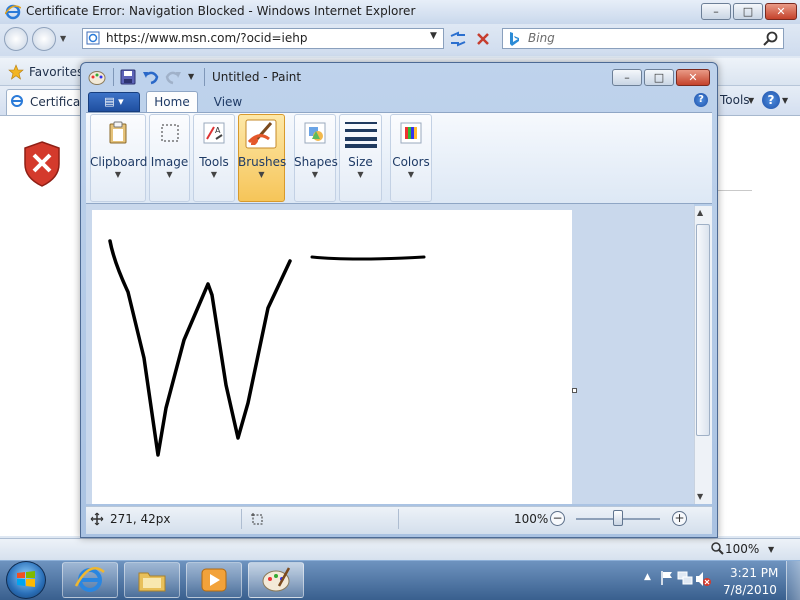 This screenshot has height=600, width=800. Describe the element at coordinates (618, 518) in the screenshot. I see `zoom-slider-thumb` at that location.